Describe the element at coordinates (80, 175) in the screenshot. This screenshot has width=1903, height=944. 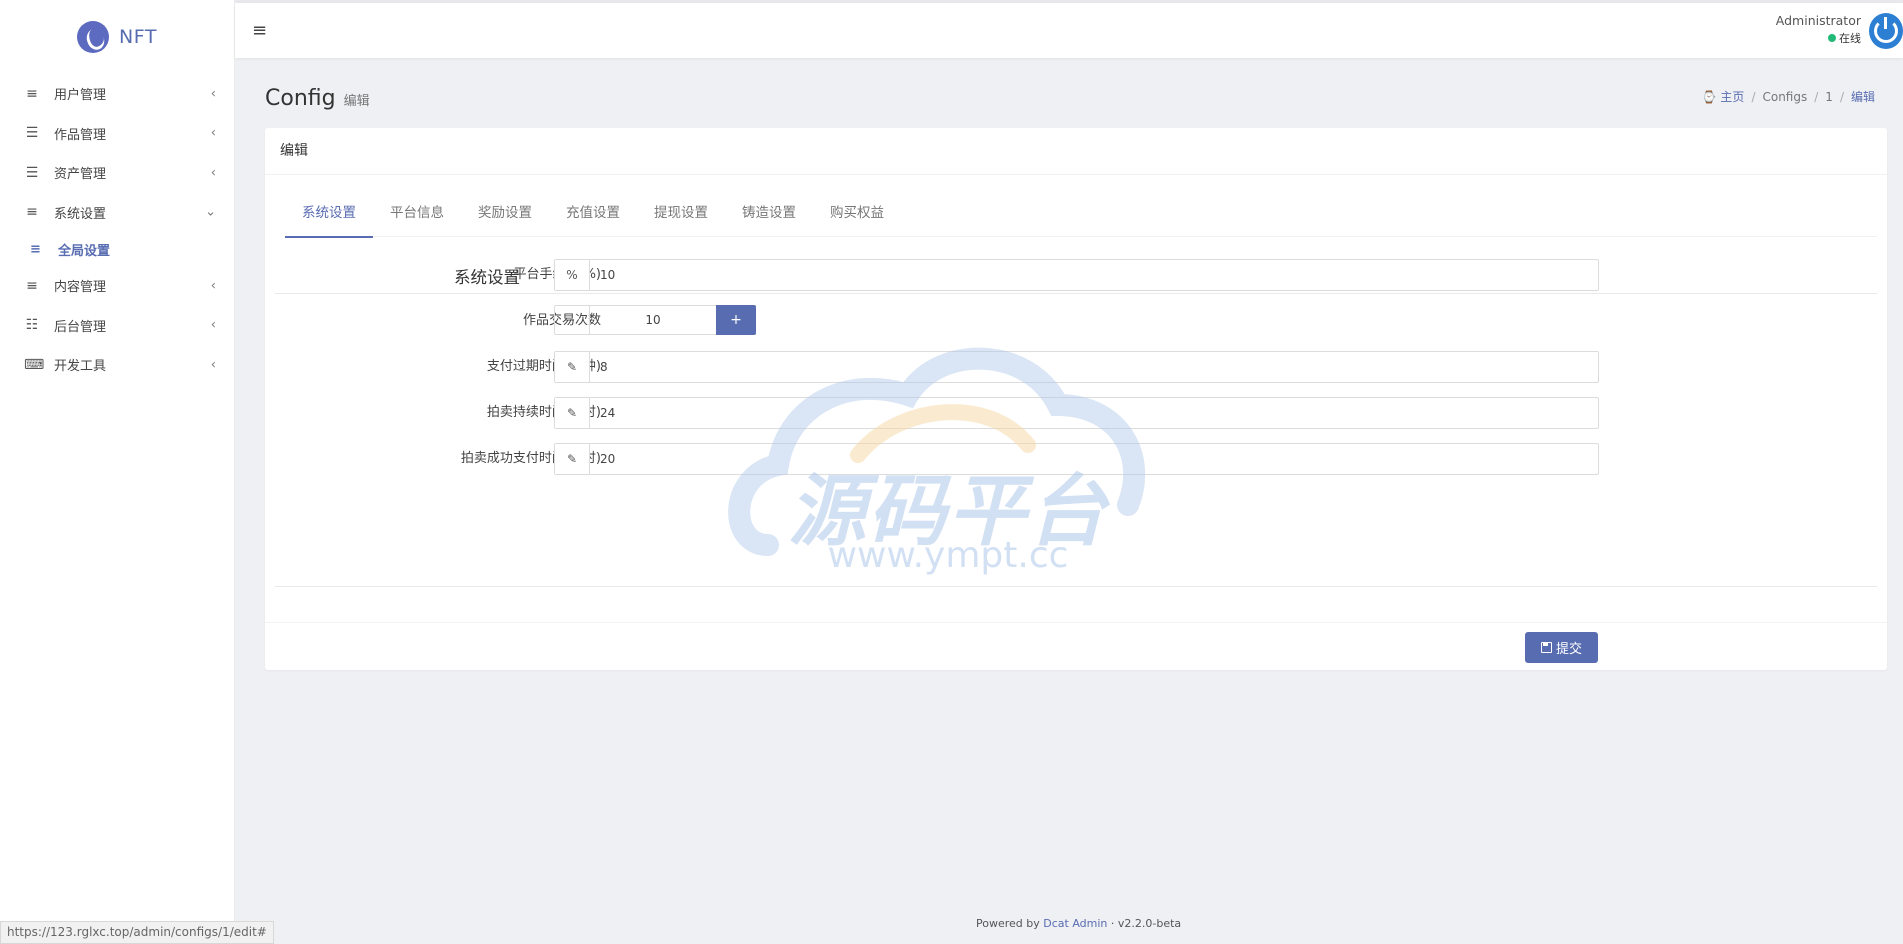
I see `sidebar-item-label: 资产管理` at that location.